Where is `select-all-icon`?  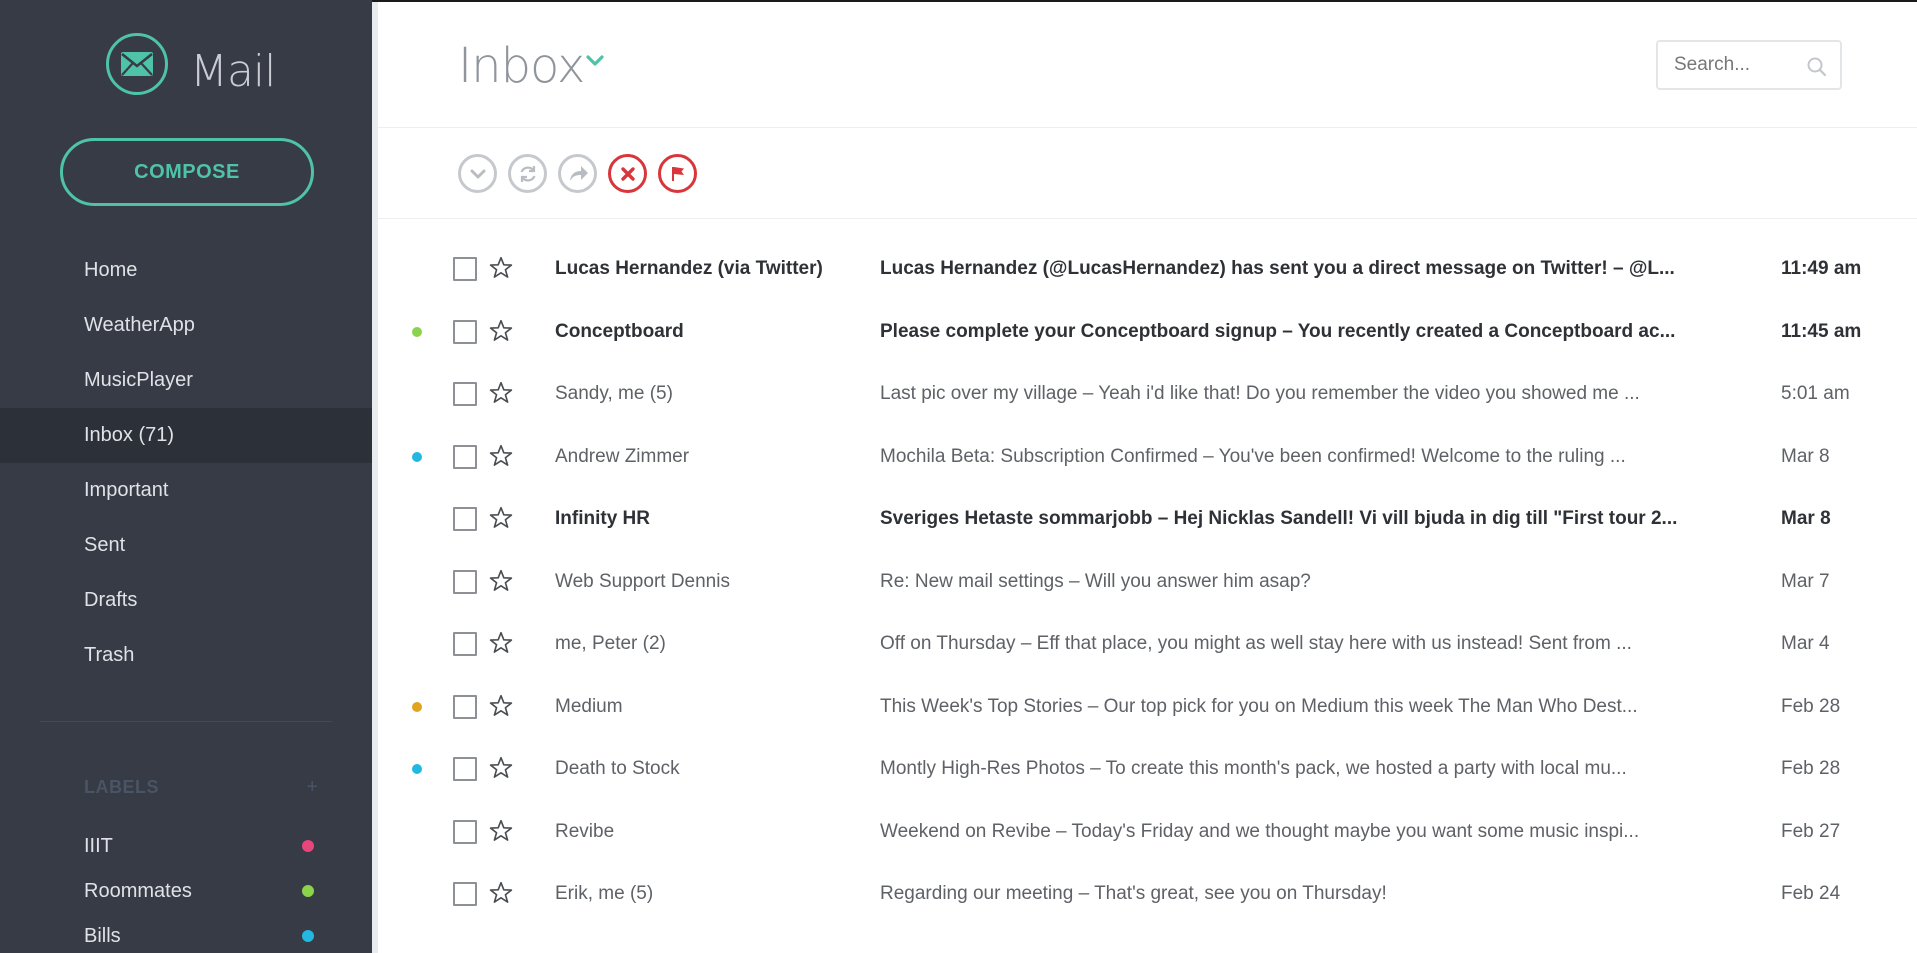
select-all-icon is located at coordinates (478, 174).